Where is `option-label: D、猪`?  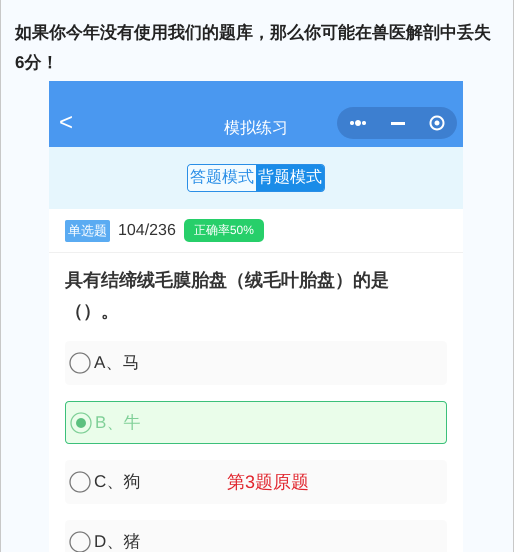 option-label: D、猪 is located at coordinates (118, 541).